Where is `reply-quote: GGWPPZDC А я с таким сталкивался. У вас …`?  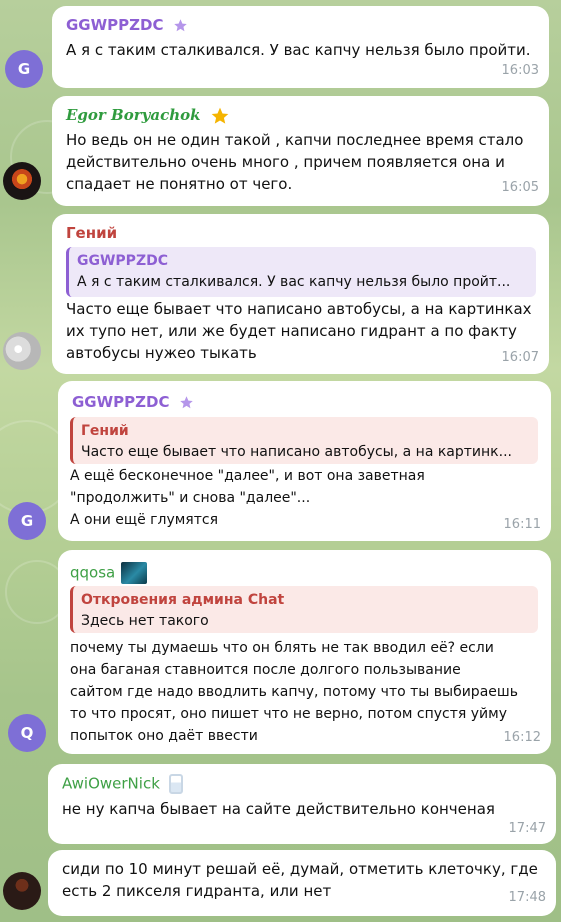 reply-quote: GGWPPZDC А я с таким сталкивался. У вас … is located at coordinates (301, 272).